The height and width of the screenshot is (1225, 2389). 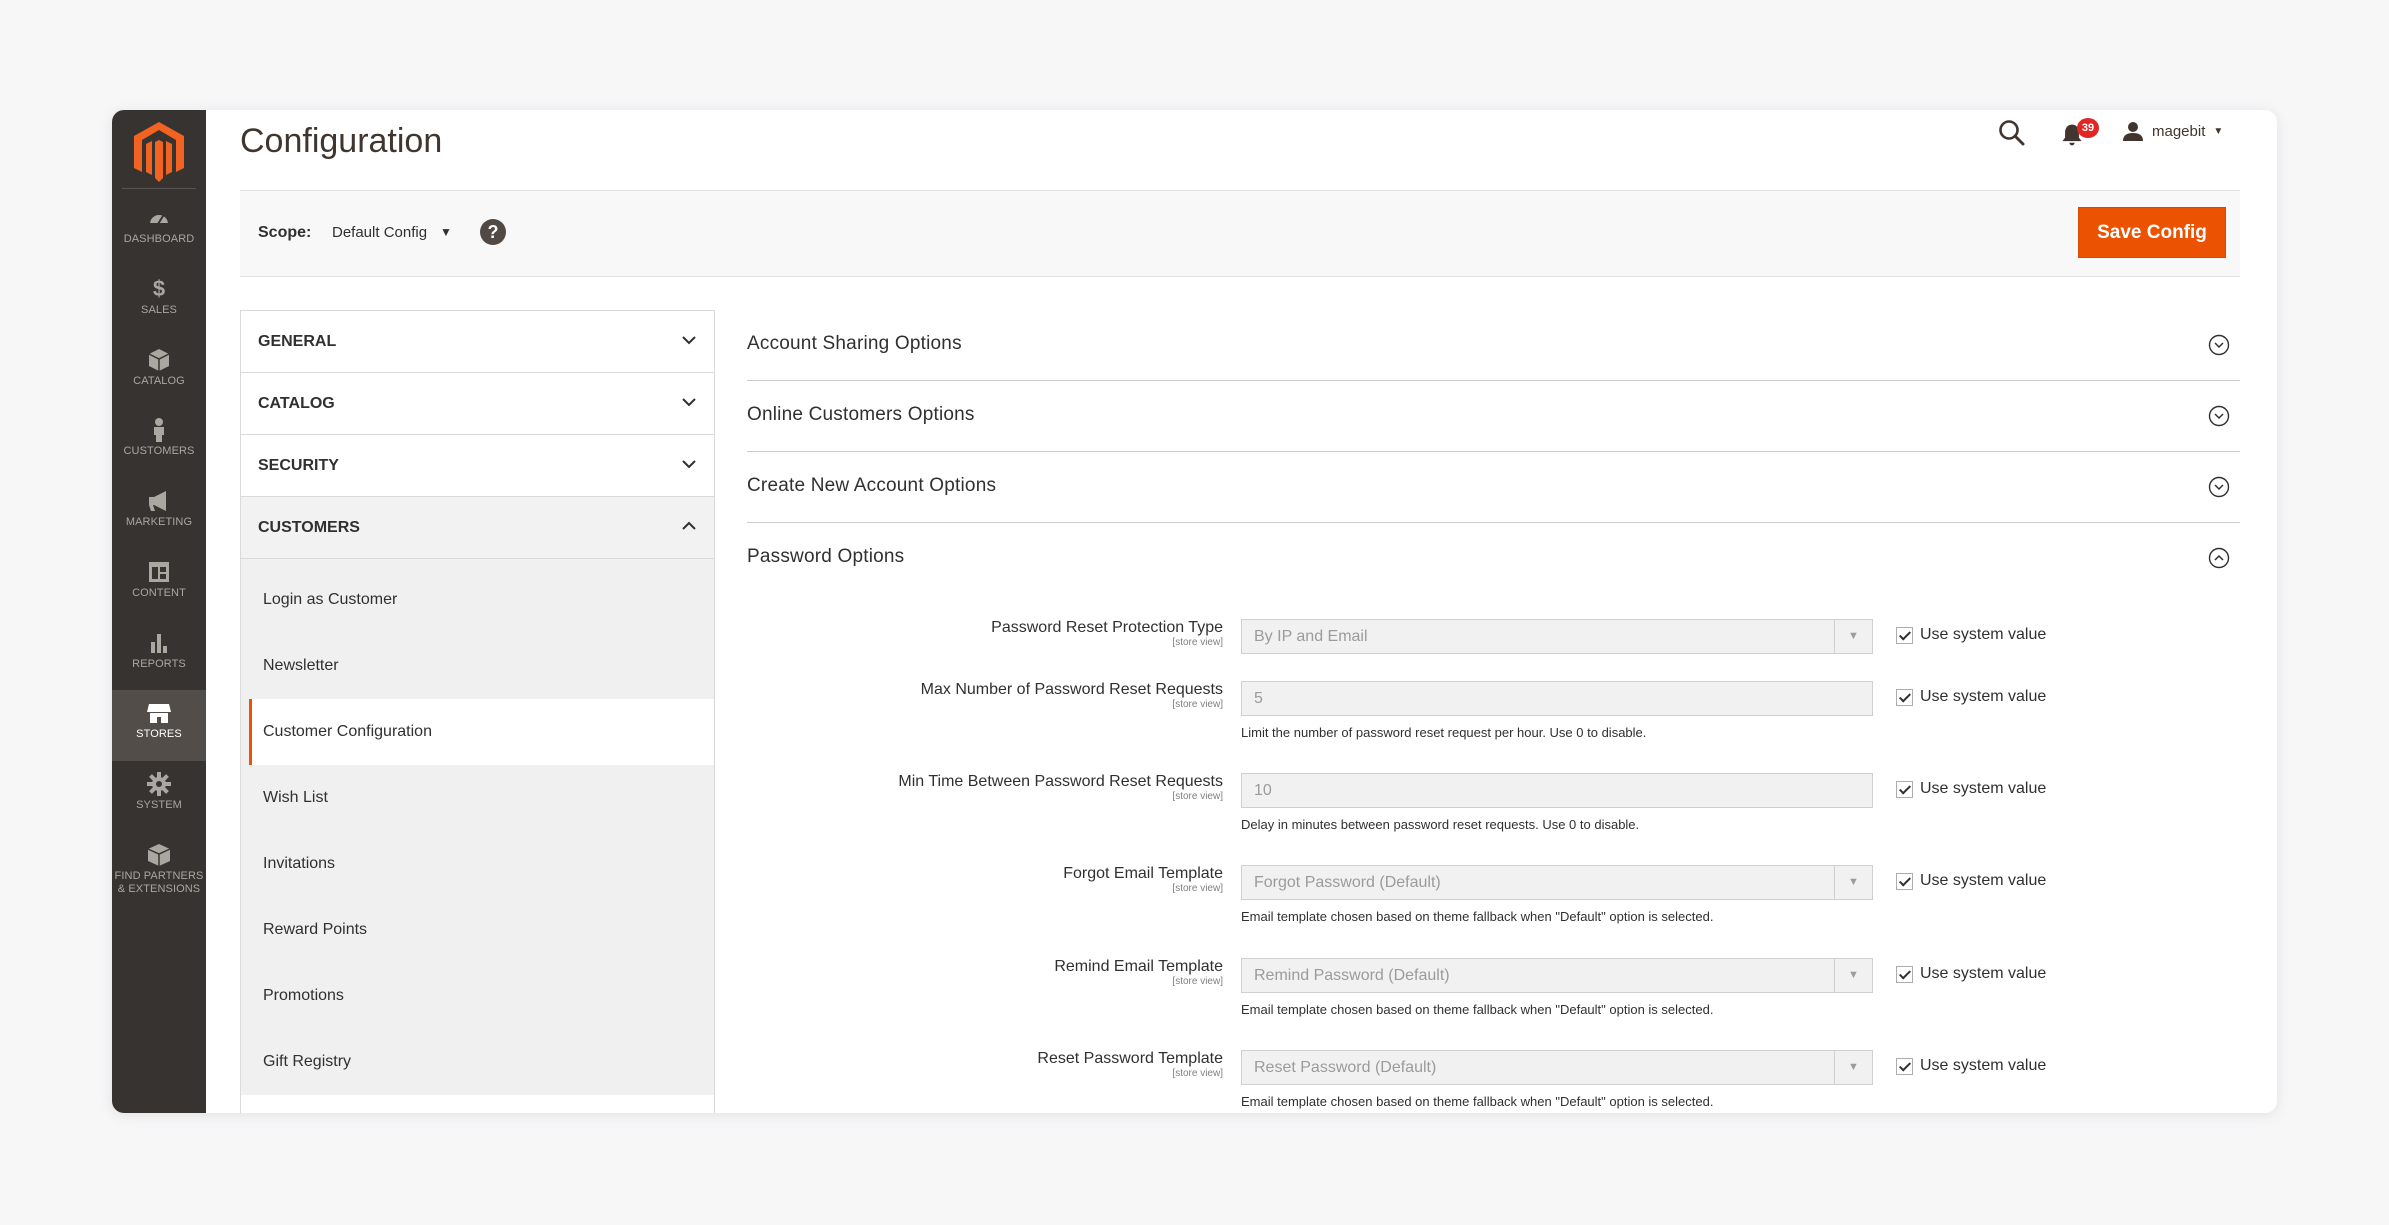 What do you see at coordinates (159, 725) in the screenshot?
I see `sidebar-item-stores: STORES` at bounding box center [159, 725].